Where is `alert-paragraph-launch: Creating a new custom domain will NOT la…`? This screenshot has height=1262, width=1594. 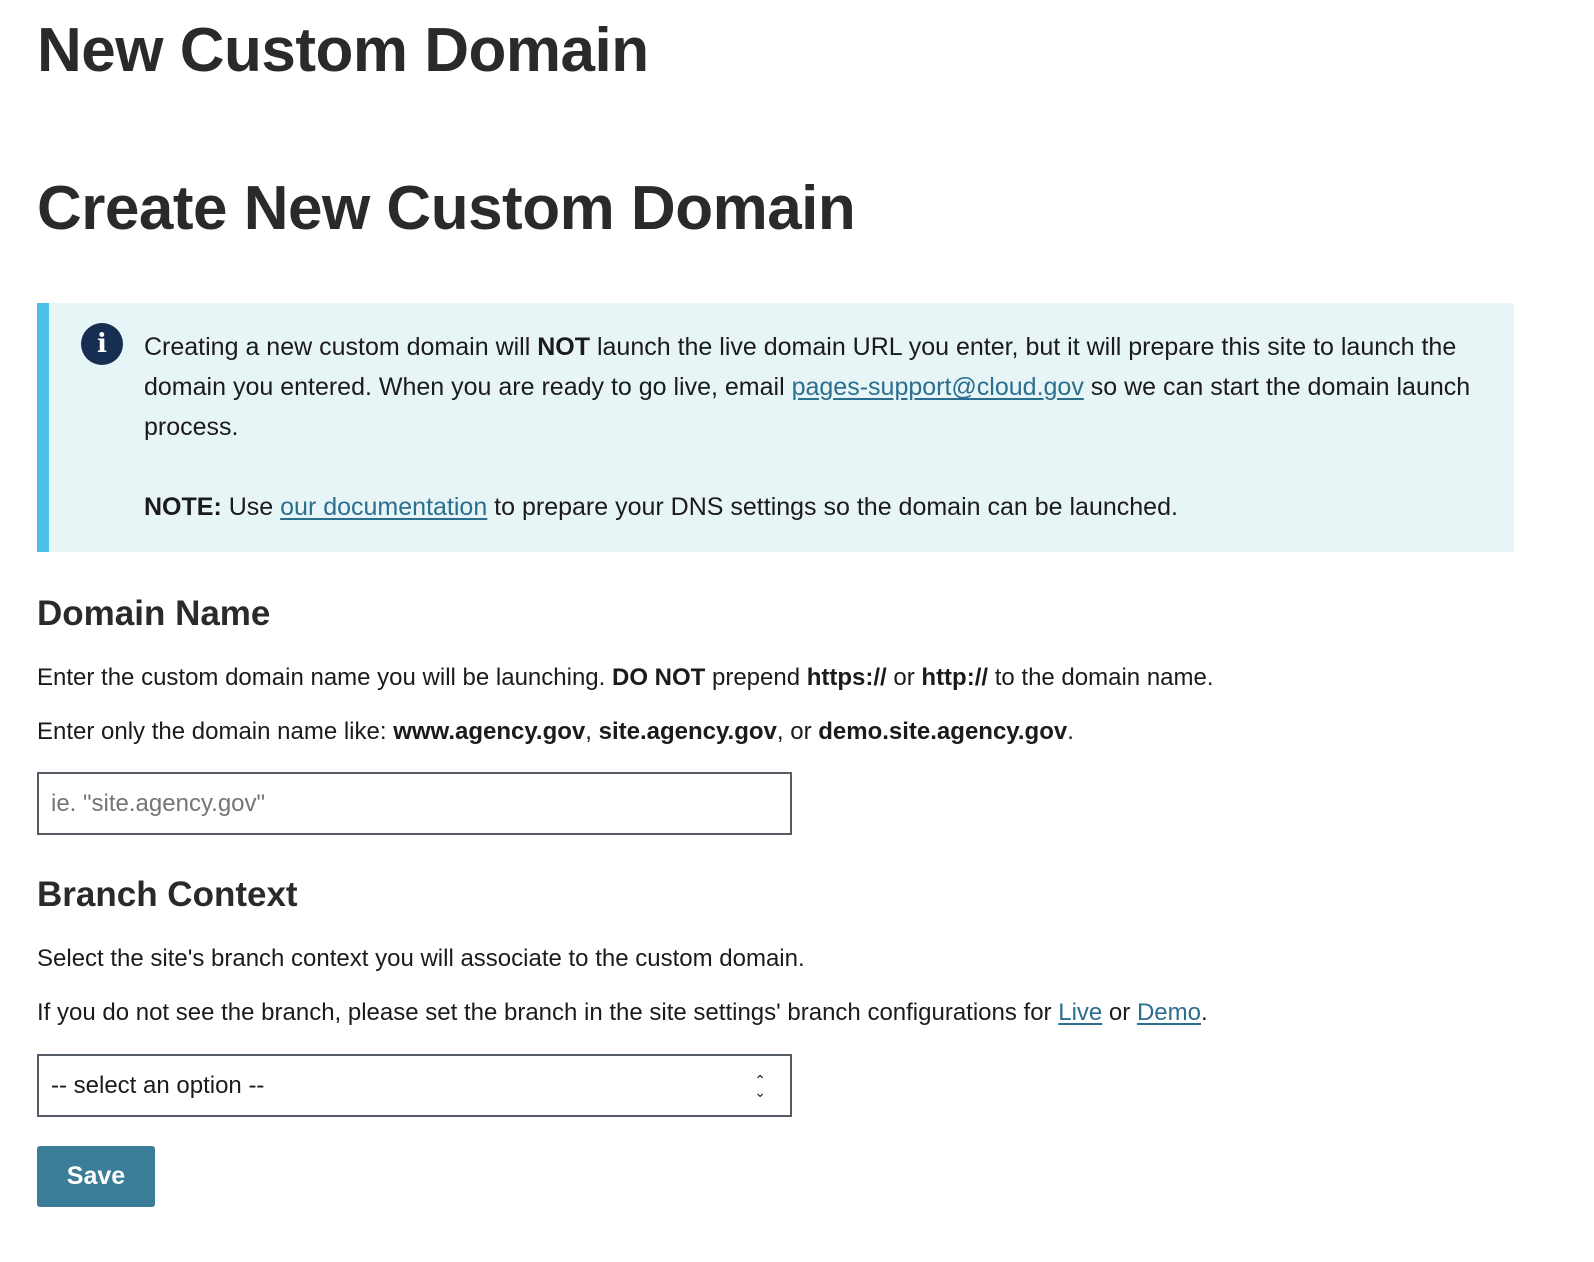 alert-paragraph-launch: Creating a new custom domain will NOT la… is located at coordinates (807, 387).